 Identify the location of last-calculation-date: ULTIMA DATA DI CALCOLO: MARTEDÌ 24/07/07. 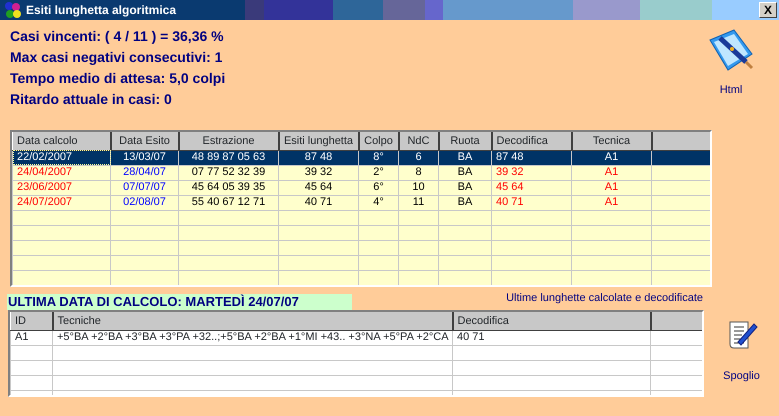
(179, 302).